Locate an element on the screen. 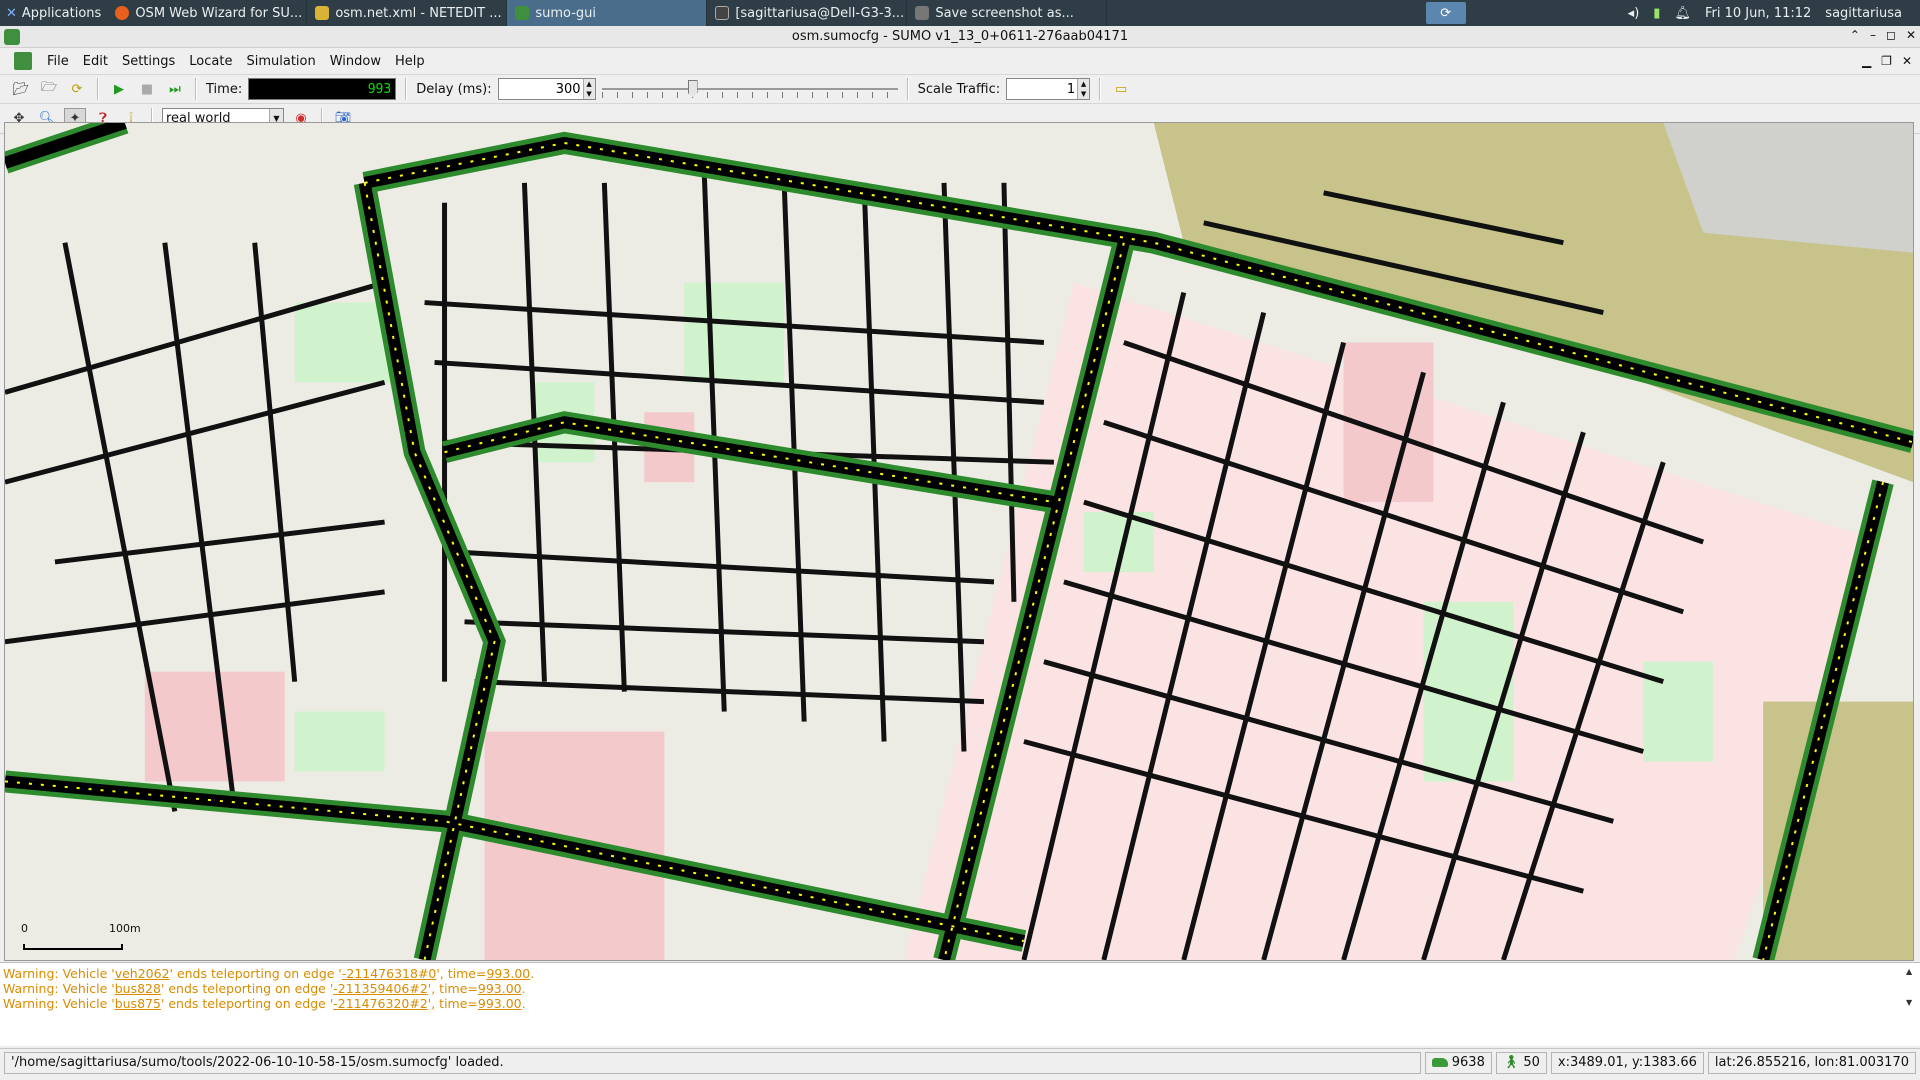 The height and width of the screenshot is (1080, 1920). vehicle-link: veh2062 is located at coordinates (142, 973).